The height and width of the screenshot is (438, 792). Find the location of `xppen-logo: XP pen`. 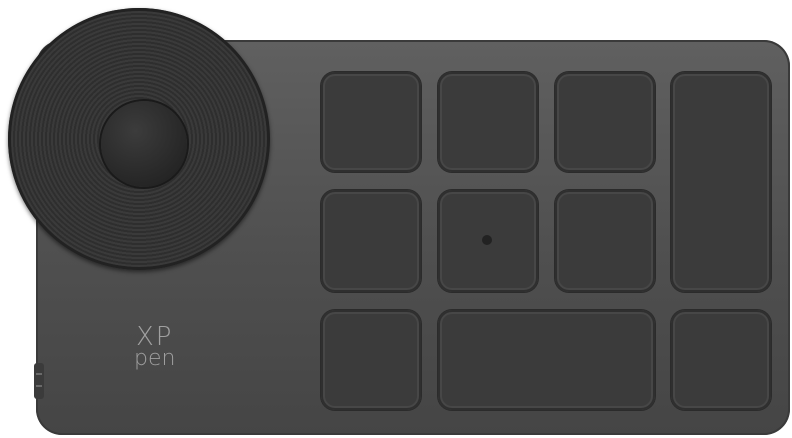

xppen-logo: XP pen is located at coordinates (154, 347).